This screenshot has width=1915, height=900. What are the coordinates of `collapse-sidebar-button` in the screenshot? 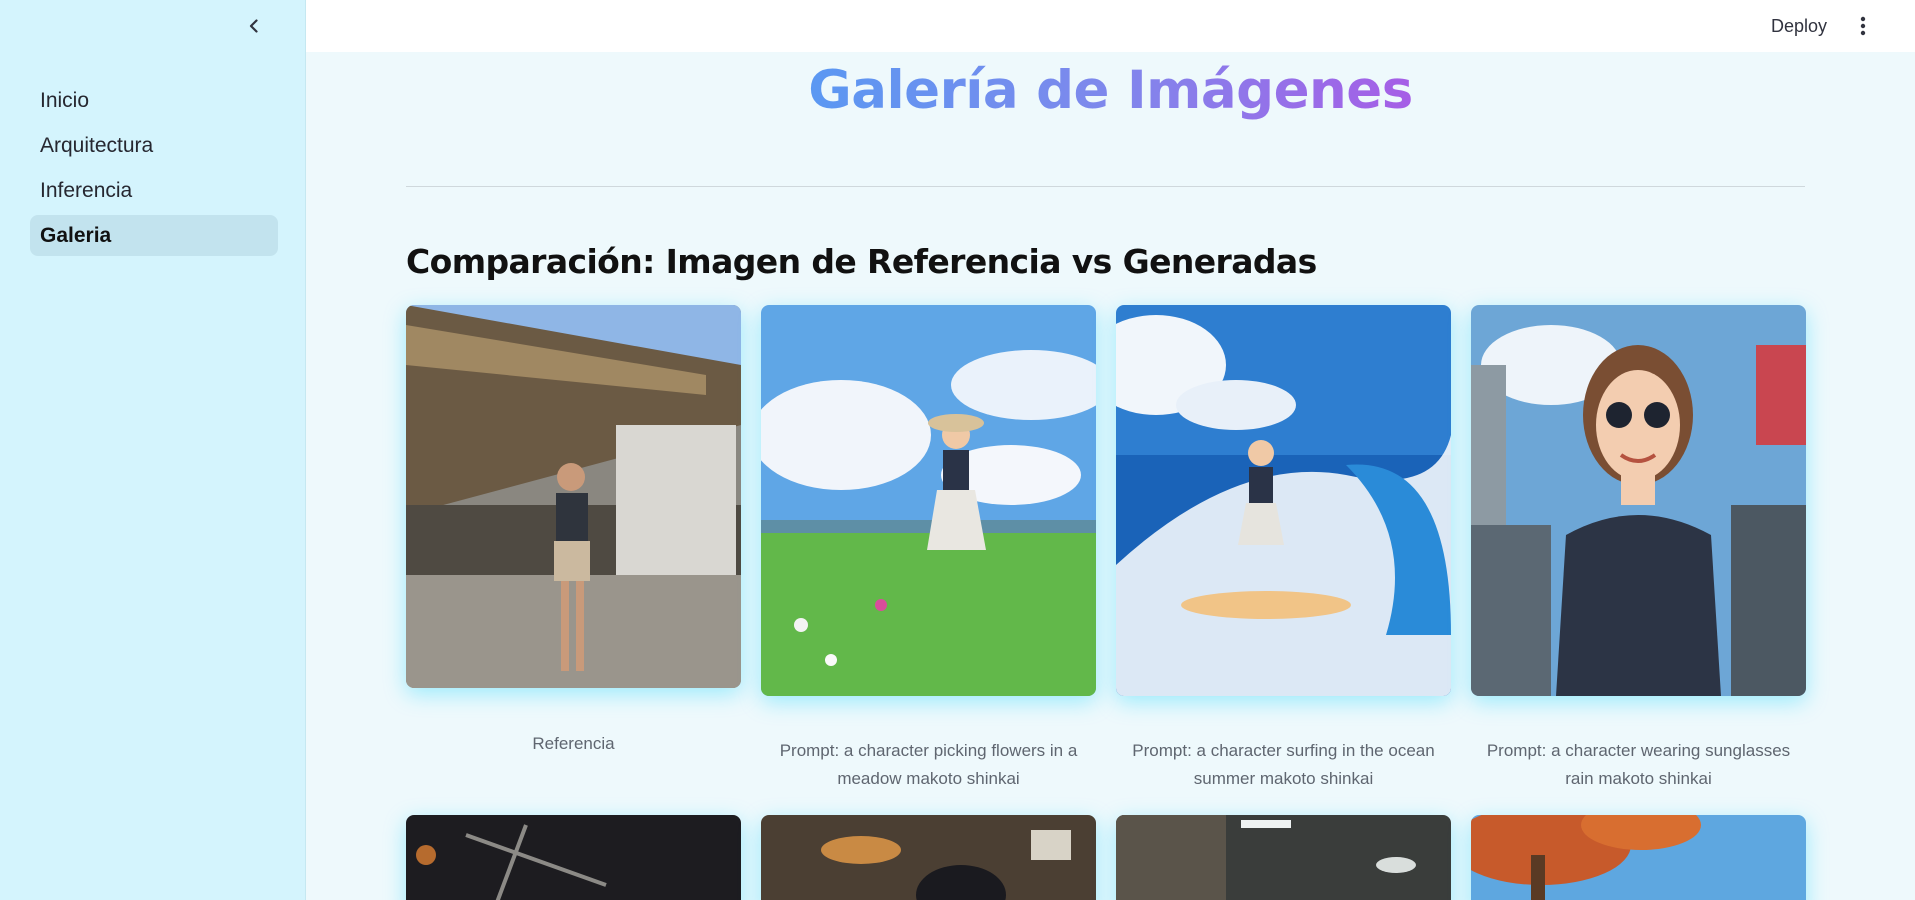 It's located at (254, 26).